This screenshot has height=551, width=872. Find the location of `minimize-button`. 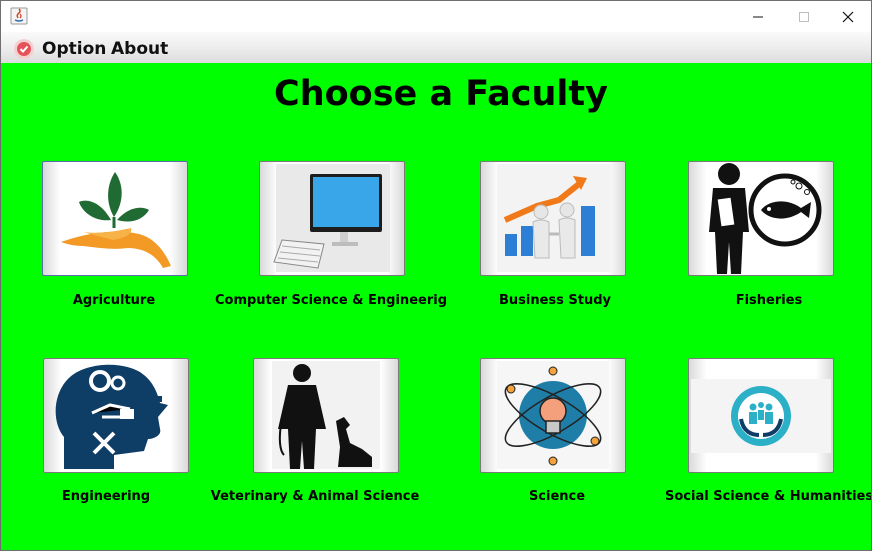

minimize-button is located at coordinates (758, 16).